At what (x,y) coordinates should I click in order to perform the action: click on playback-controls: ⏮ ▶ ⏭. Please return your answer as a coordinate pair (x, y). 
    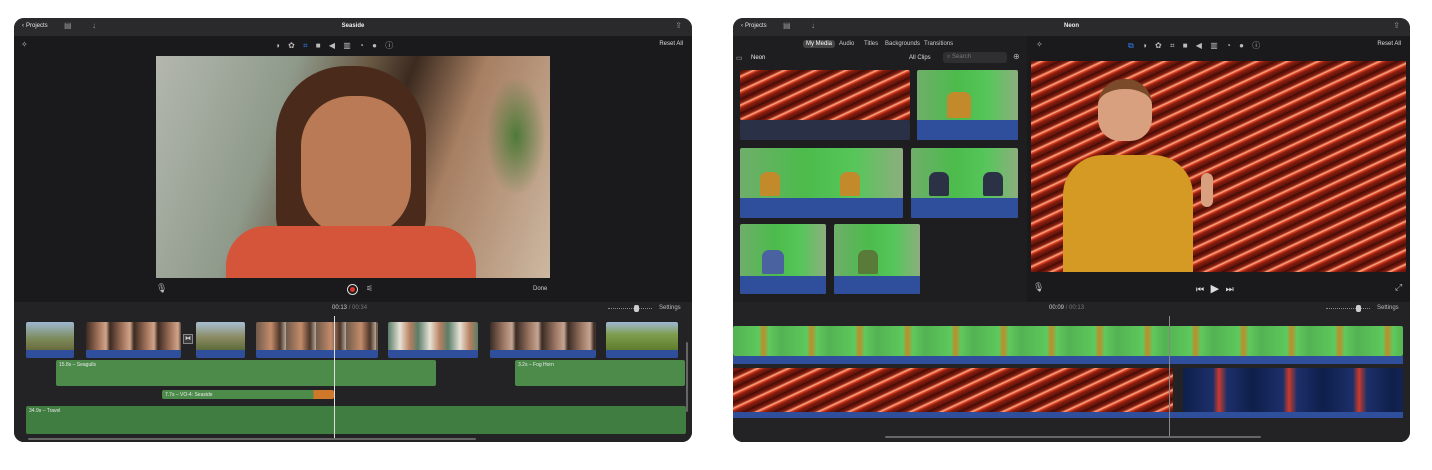
    Looking at the image, I should click on (1215, 288).